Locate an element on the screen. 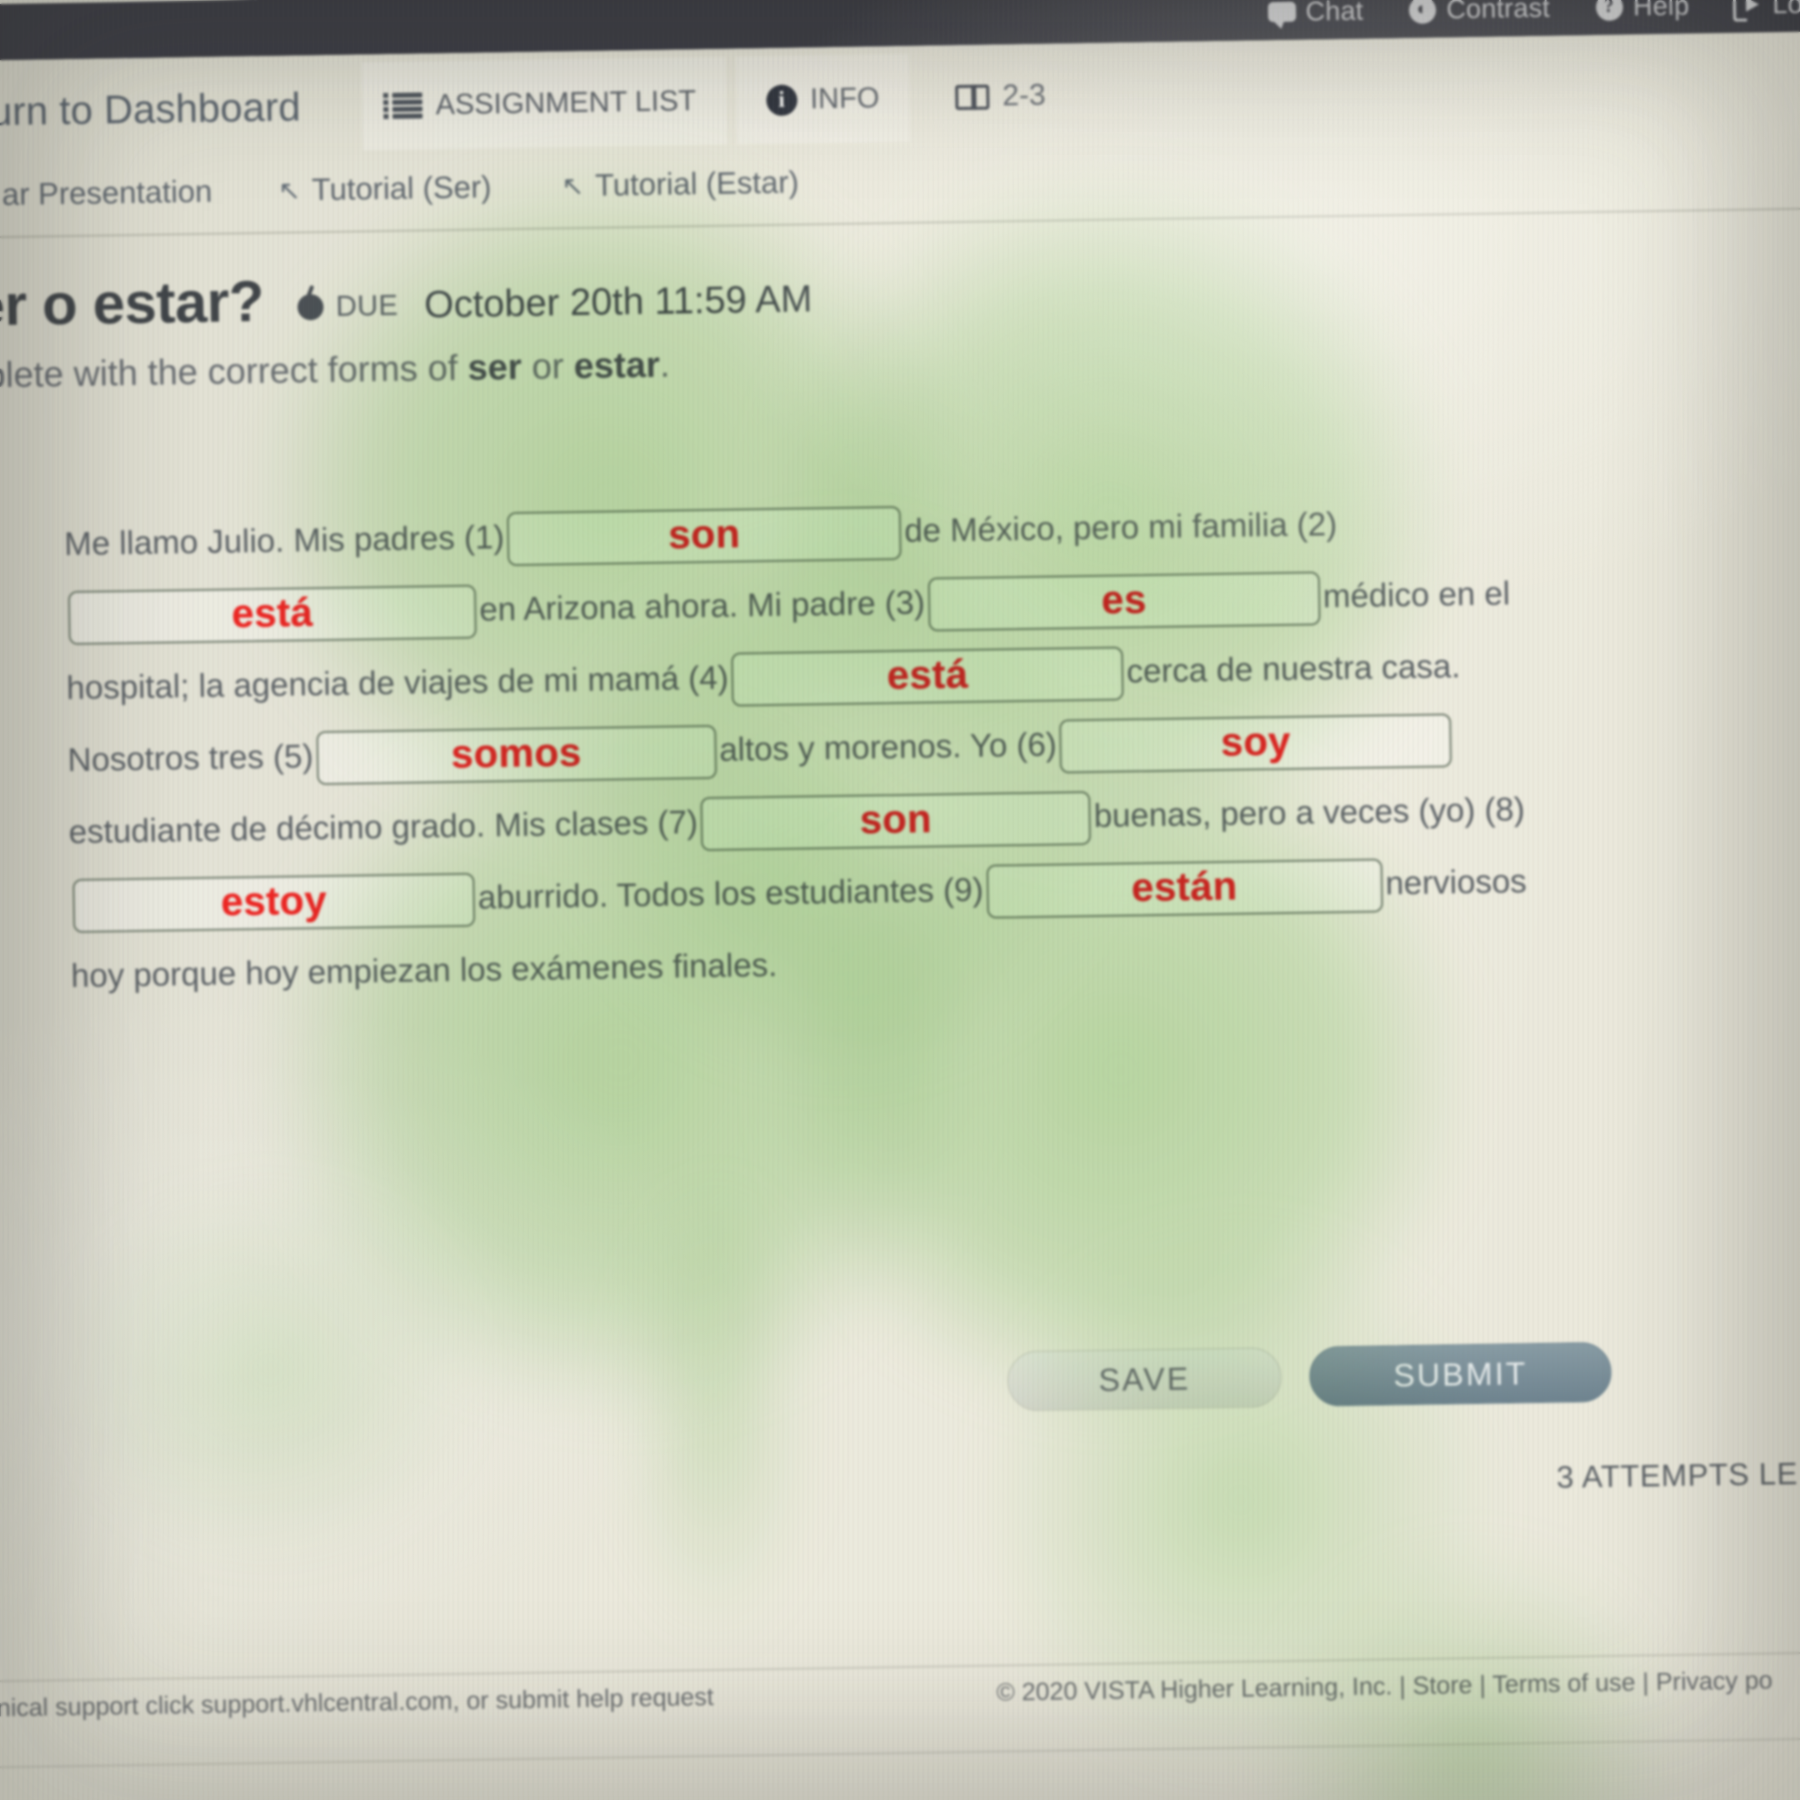 The image size is (1800, 1800). answer-input-8: estoy is located at coordinates (274, 903).